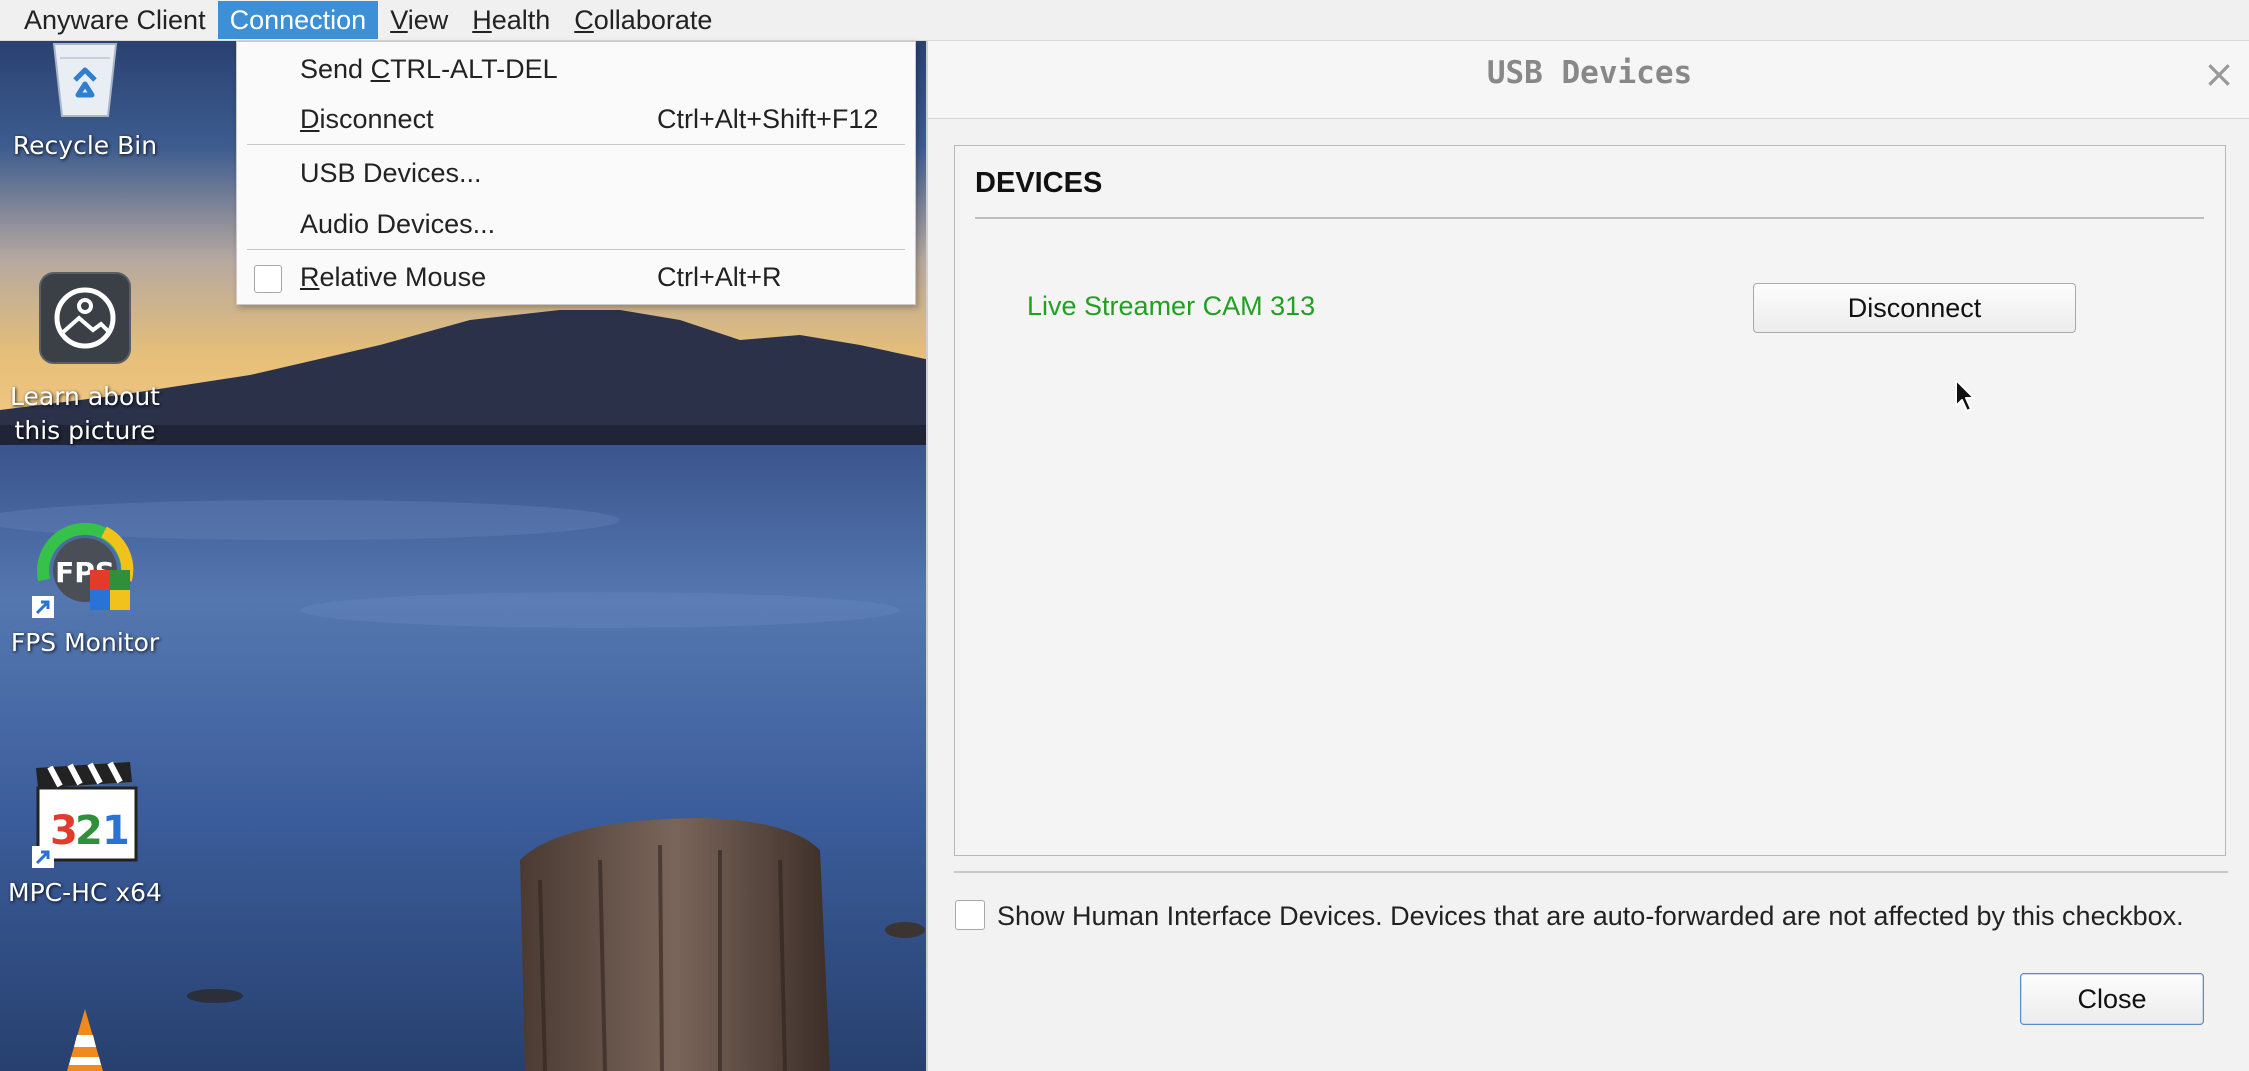 The width and height of the screenshot is (2249, 1071). I want to click on show-hid-checkbox, so click(970, 915).